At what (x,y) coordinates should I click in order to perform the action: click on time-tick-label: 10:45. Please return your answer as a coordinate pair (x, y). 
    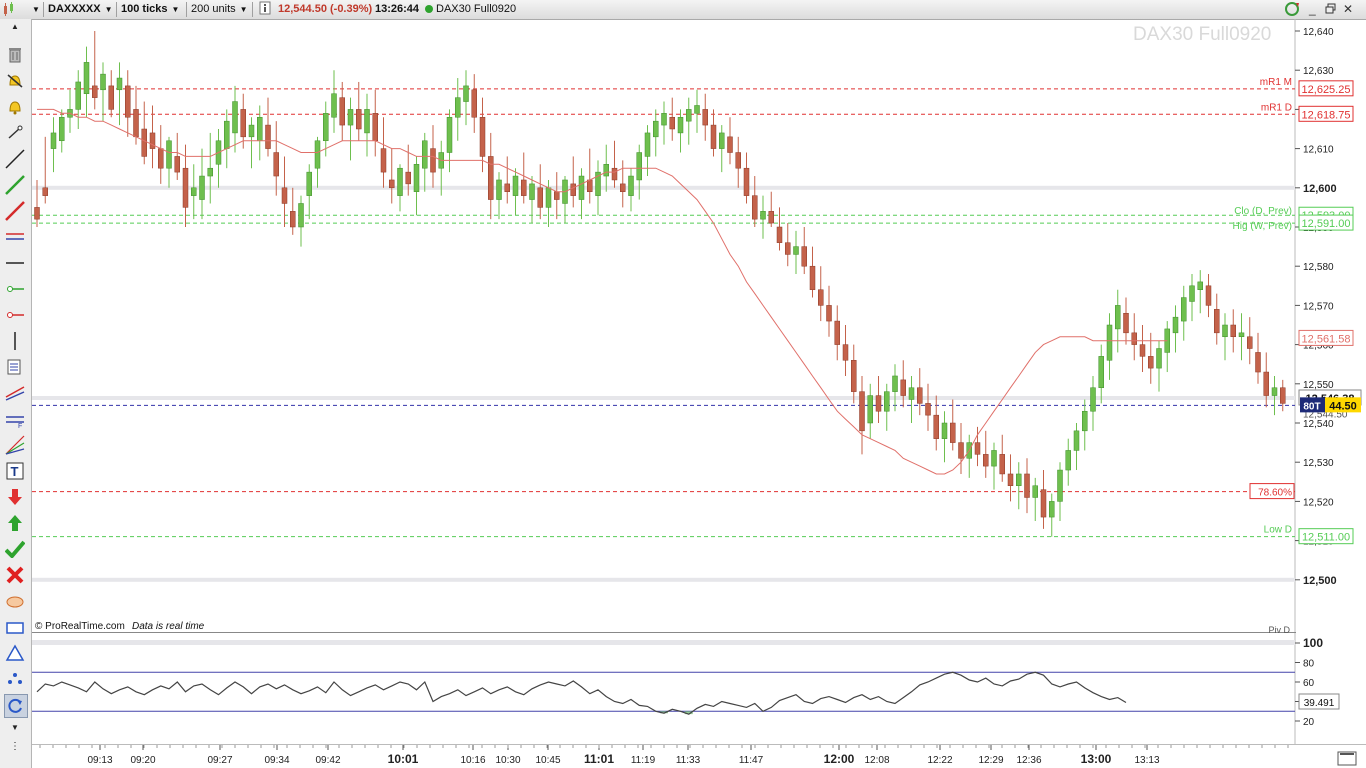
    Looking at the image, I should click on (547, 760).